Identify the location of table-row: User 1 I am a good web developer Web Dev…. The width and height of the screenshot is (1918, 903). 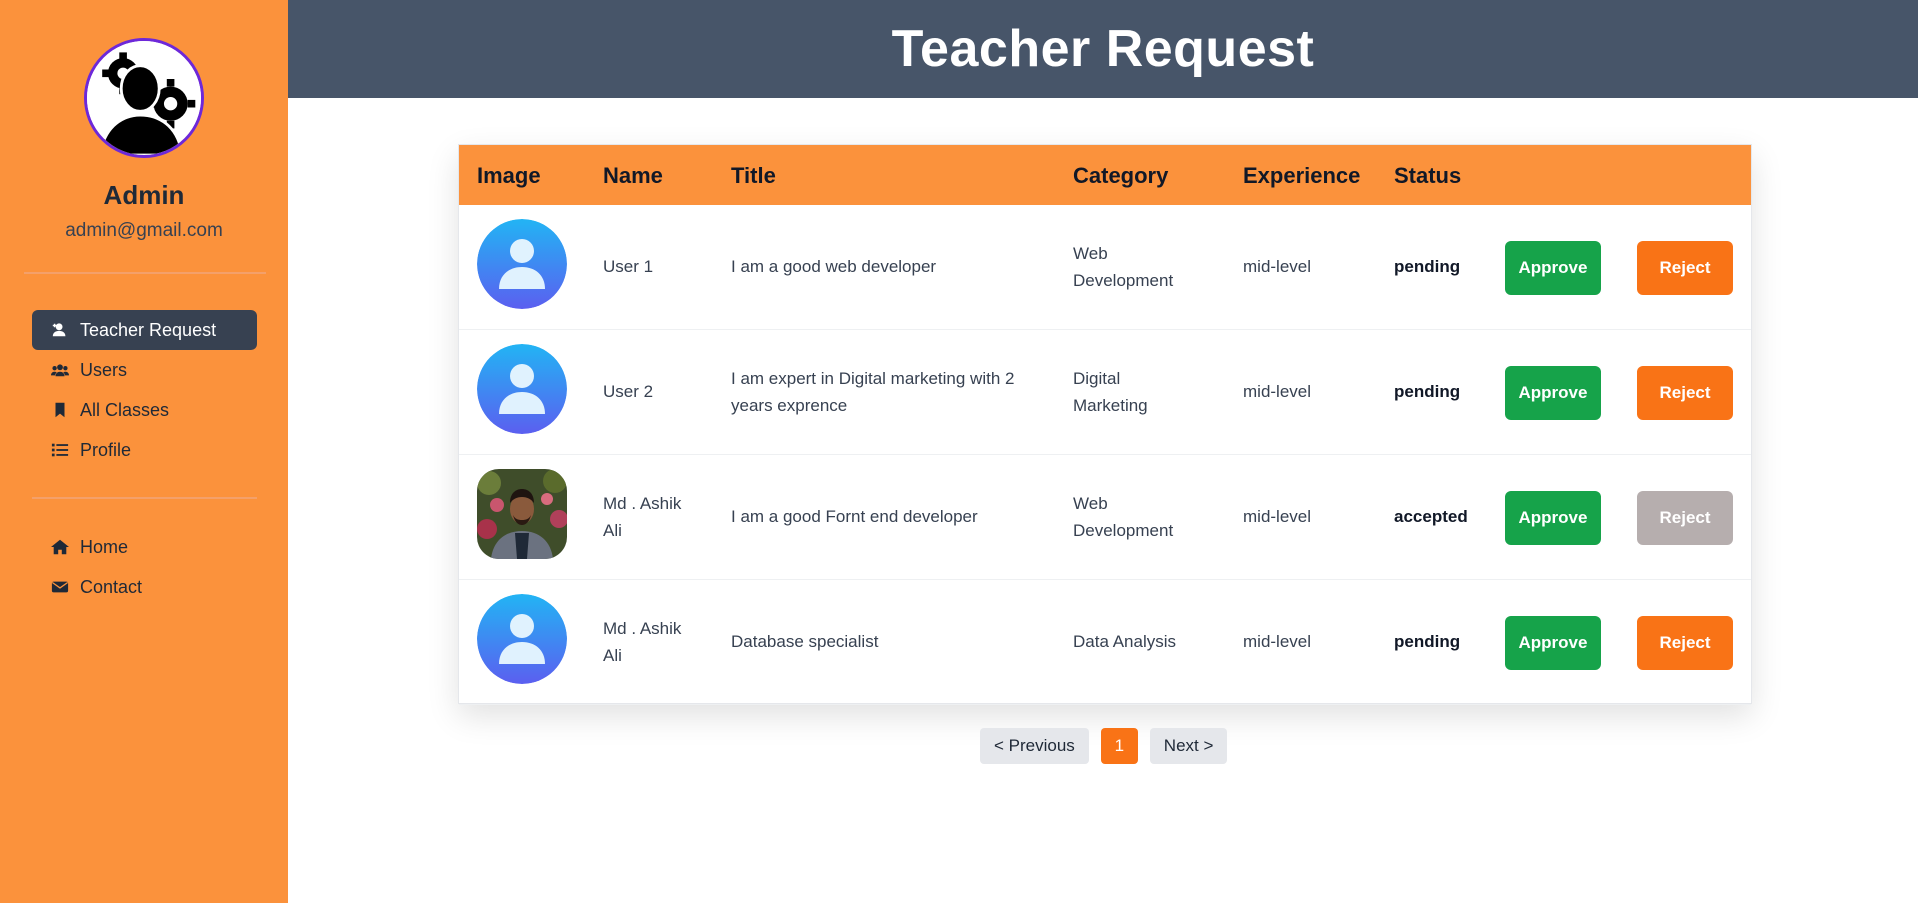
(1105, 267).